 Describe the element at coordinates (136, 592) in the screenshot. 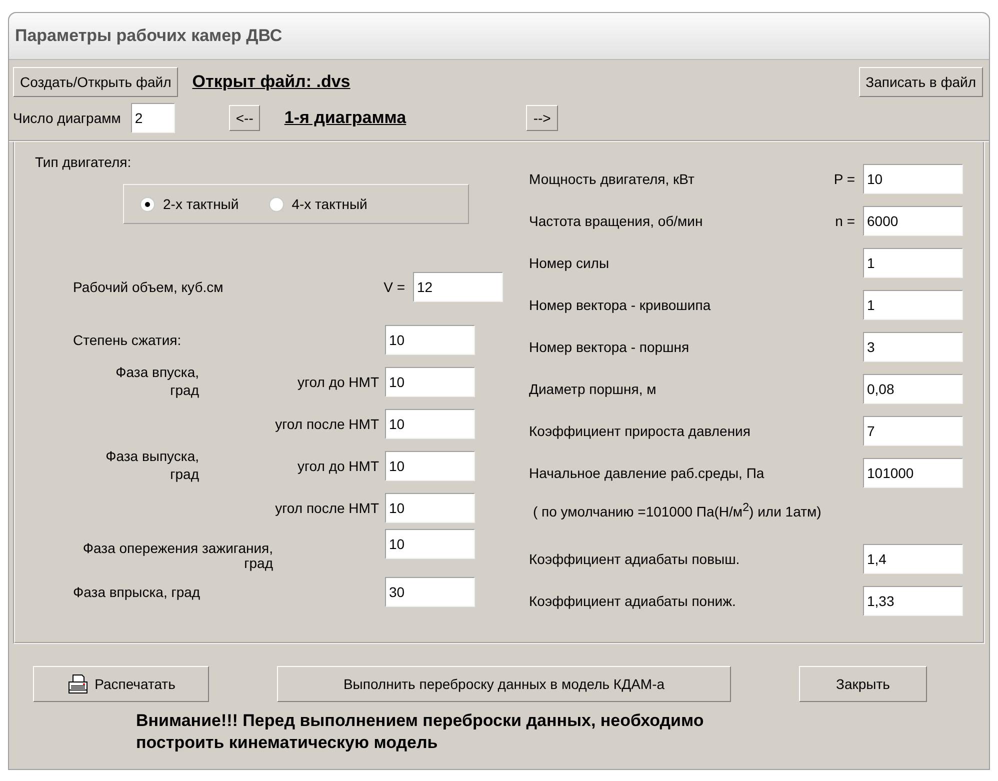

I see `field-label: Фаза впрыска, град` at that location.